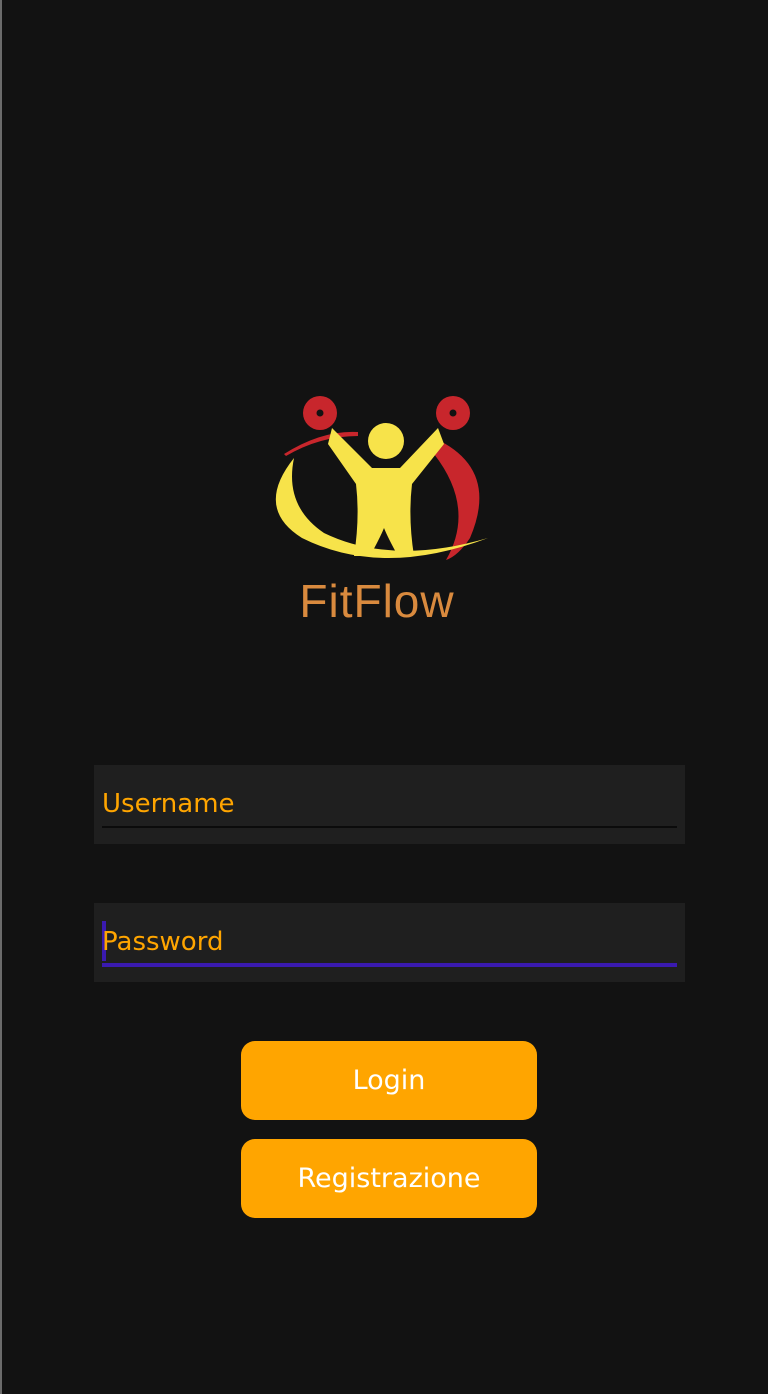 This screenshot has width=768, height=1394. I want to click on weightlifter-logo-icon, so click(381, 478).